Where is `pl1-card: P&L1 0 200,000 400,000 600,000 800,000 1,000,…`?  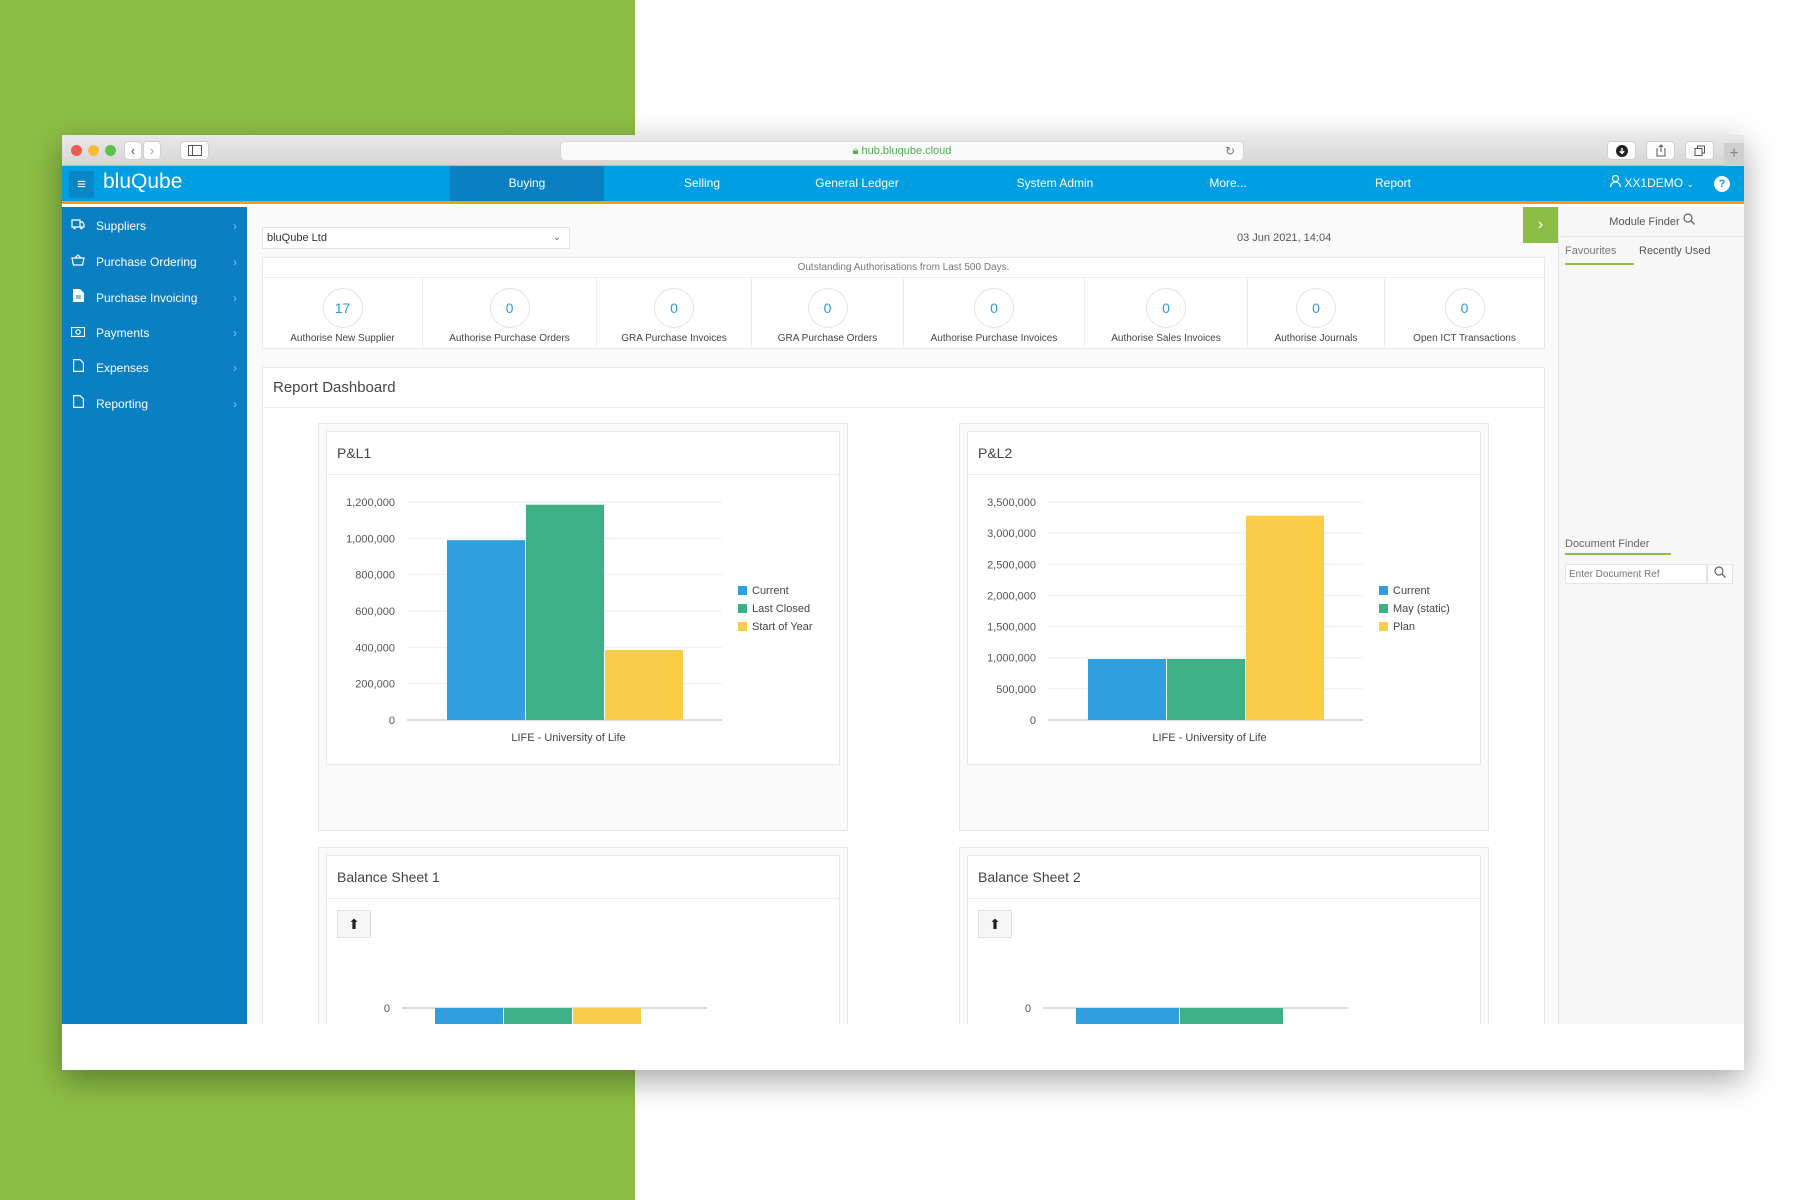 pl1-card: P&L1 0 200,000 400,000 600,000 800,000 1,000,… is located at coordinates (583, 598).